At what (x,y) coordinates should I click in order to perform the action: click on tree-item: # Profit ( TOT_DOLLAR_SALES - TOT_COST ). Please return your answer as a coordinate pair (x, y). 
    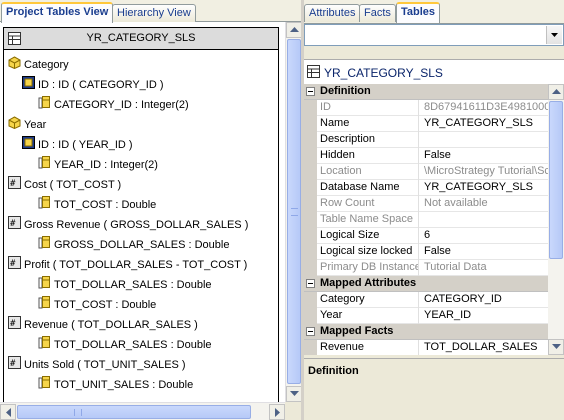
    Looking at the image, I should click on (127, 265).